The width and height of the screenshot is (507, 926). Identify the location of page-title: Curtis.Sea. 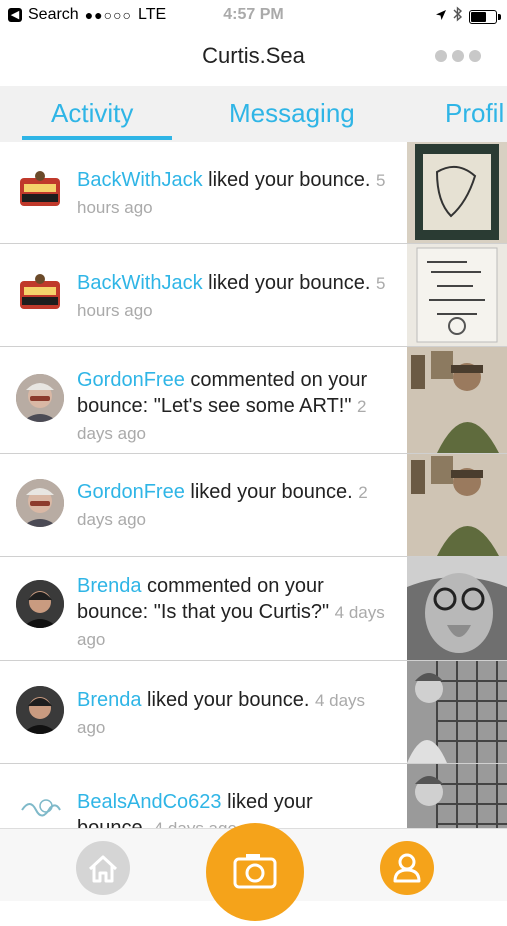
(253, 55).